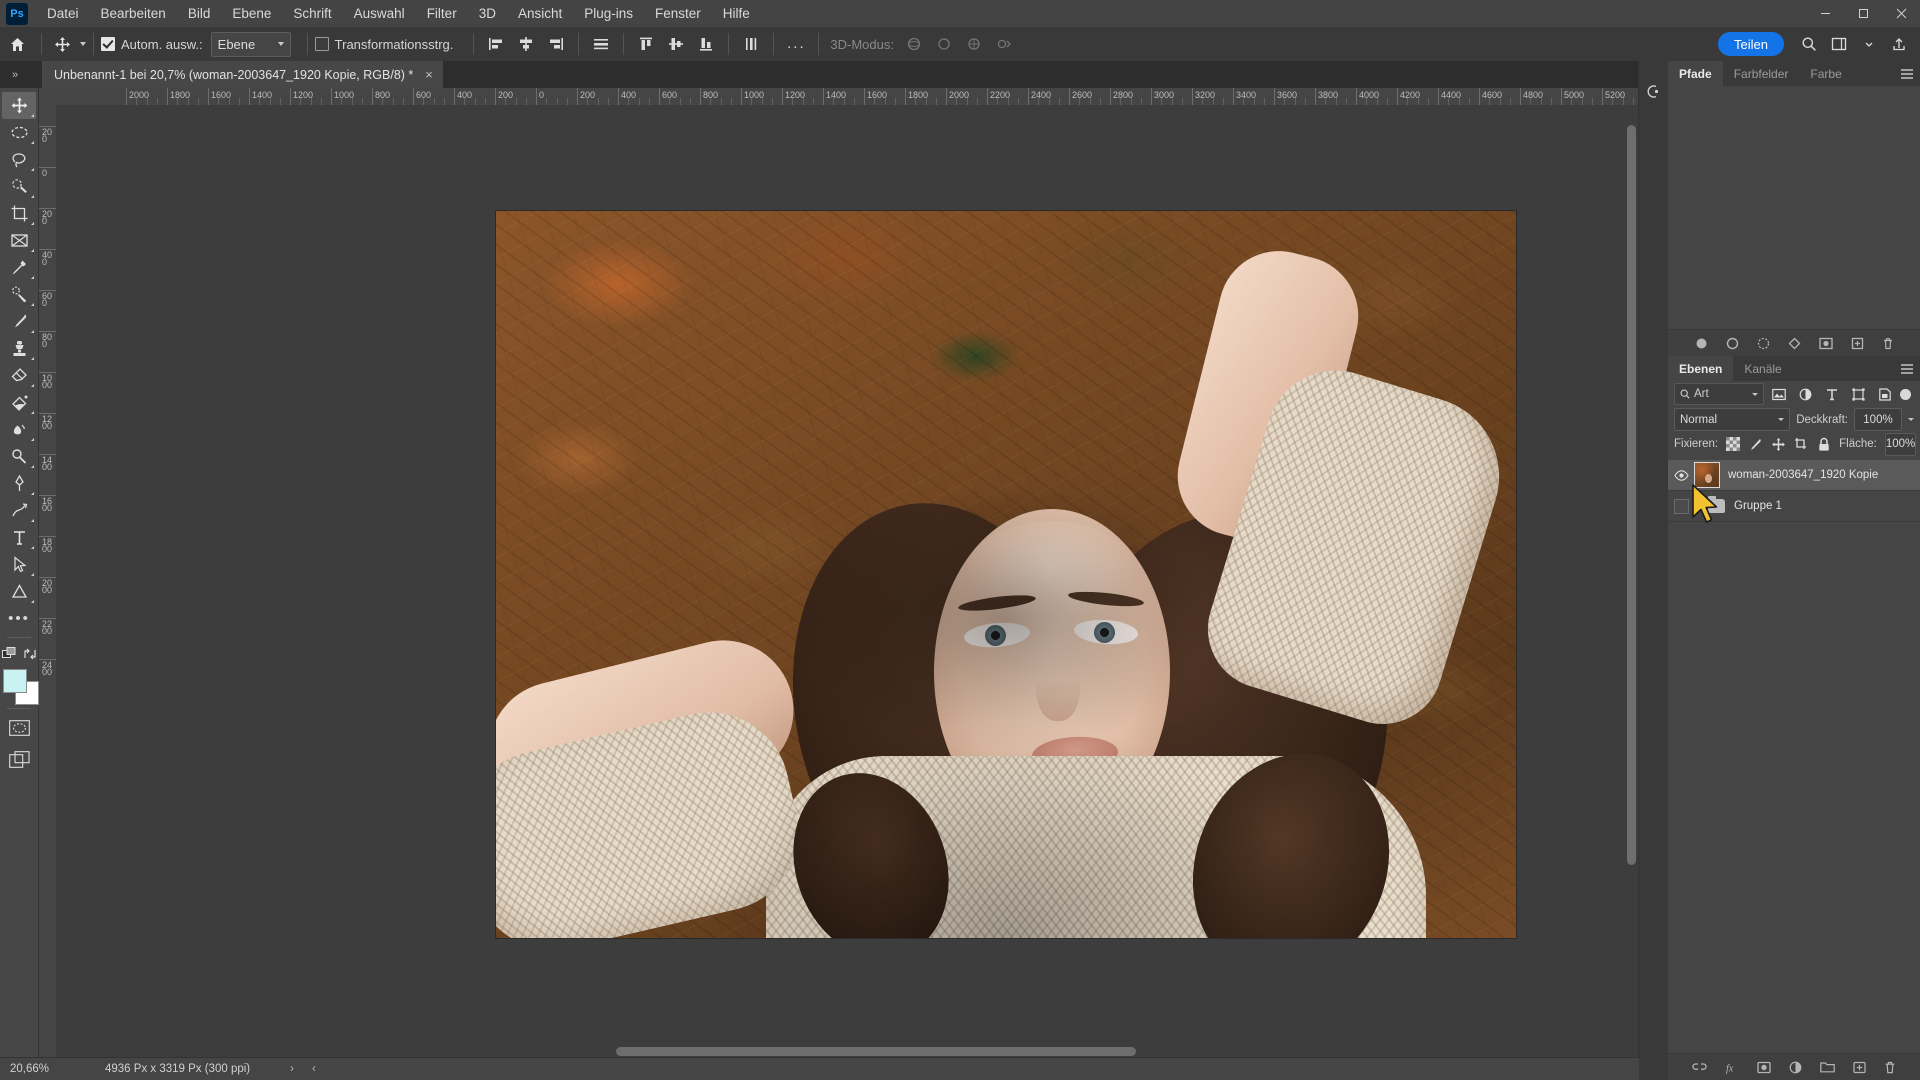 The width and height of the screenshot is (1920, 1080). Describe the element at coordinates (19, 456) in the screenshot. I see `dodge-tool` at that location.